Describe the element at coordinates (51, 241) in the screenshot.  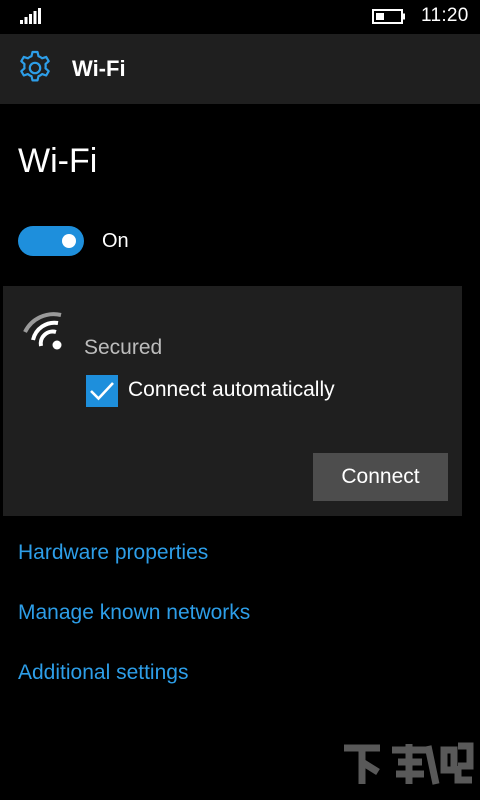
I see `wifi-toggle` at that location.